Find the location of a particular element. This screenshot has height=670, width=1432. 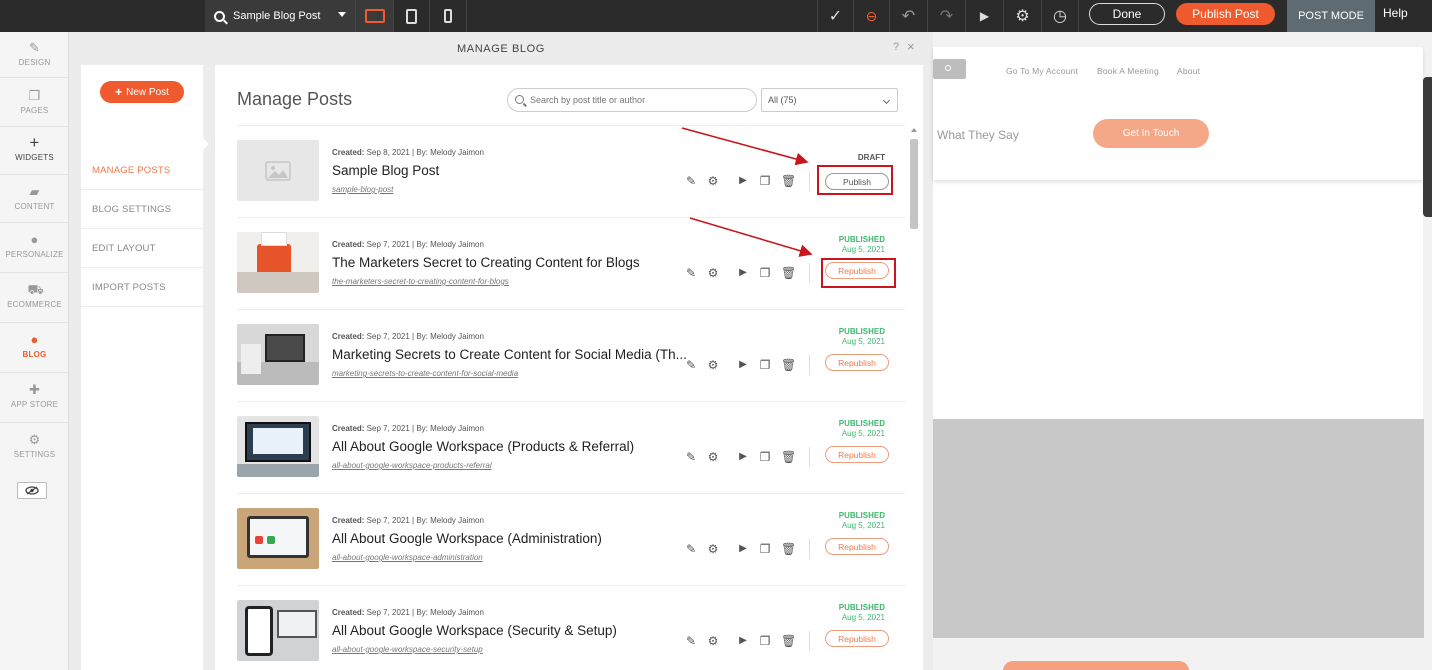

sidebar-item-content: ▰ CONTENT is located at coordinates (34, 197).